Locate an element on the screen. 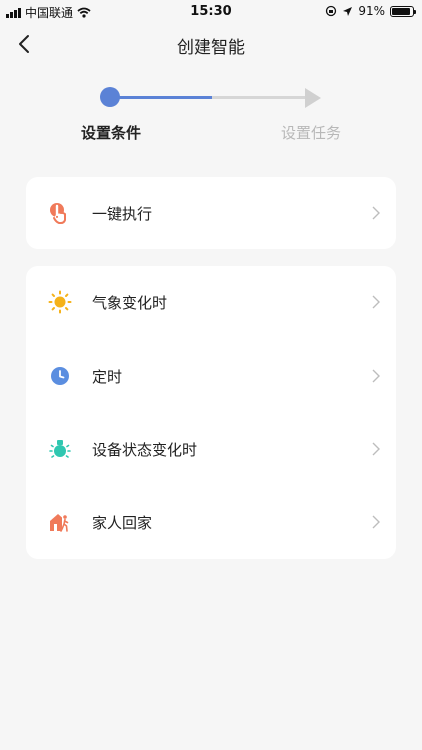 This screenshot has width=422, height=750. condition-timer: 定时 is located at coordinates (211, 376).